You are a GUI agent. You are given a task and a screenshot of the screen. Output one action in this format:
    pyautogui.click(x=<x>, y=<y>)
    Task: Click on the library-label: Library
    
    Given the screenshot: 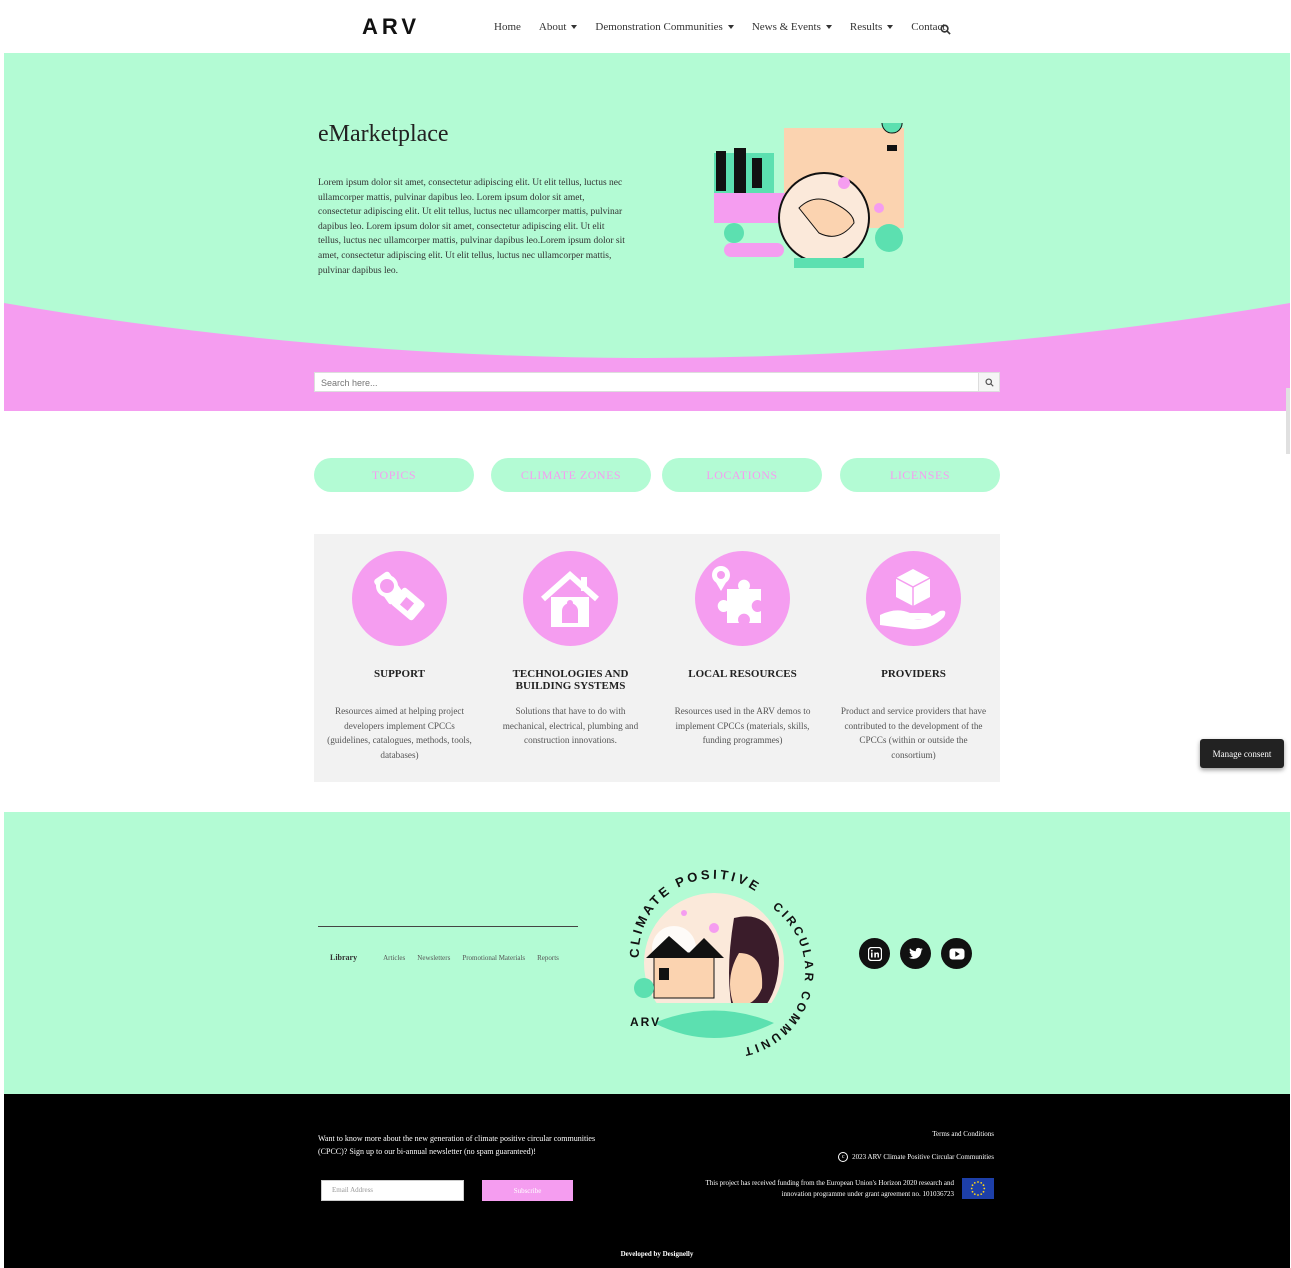 What is the action you would take?
    pyautogui.click(x=343, y=957)
    